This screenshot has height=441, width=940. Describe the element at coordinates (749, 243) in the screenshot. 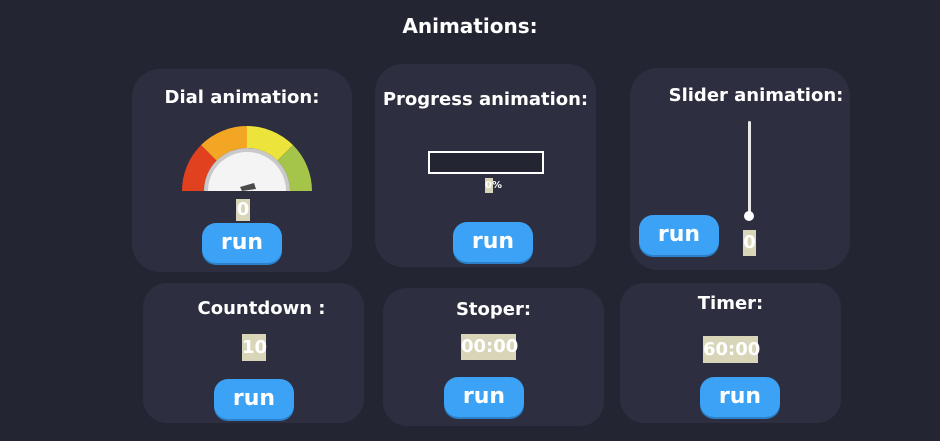

I see `slider-value: 0` at that location.